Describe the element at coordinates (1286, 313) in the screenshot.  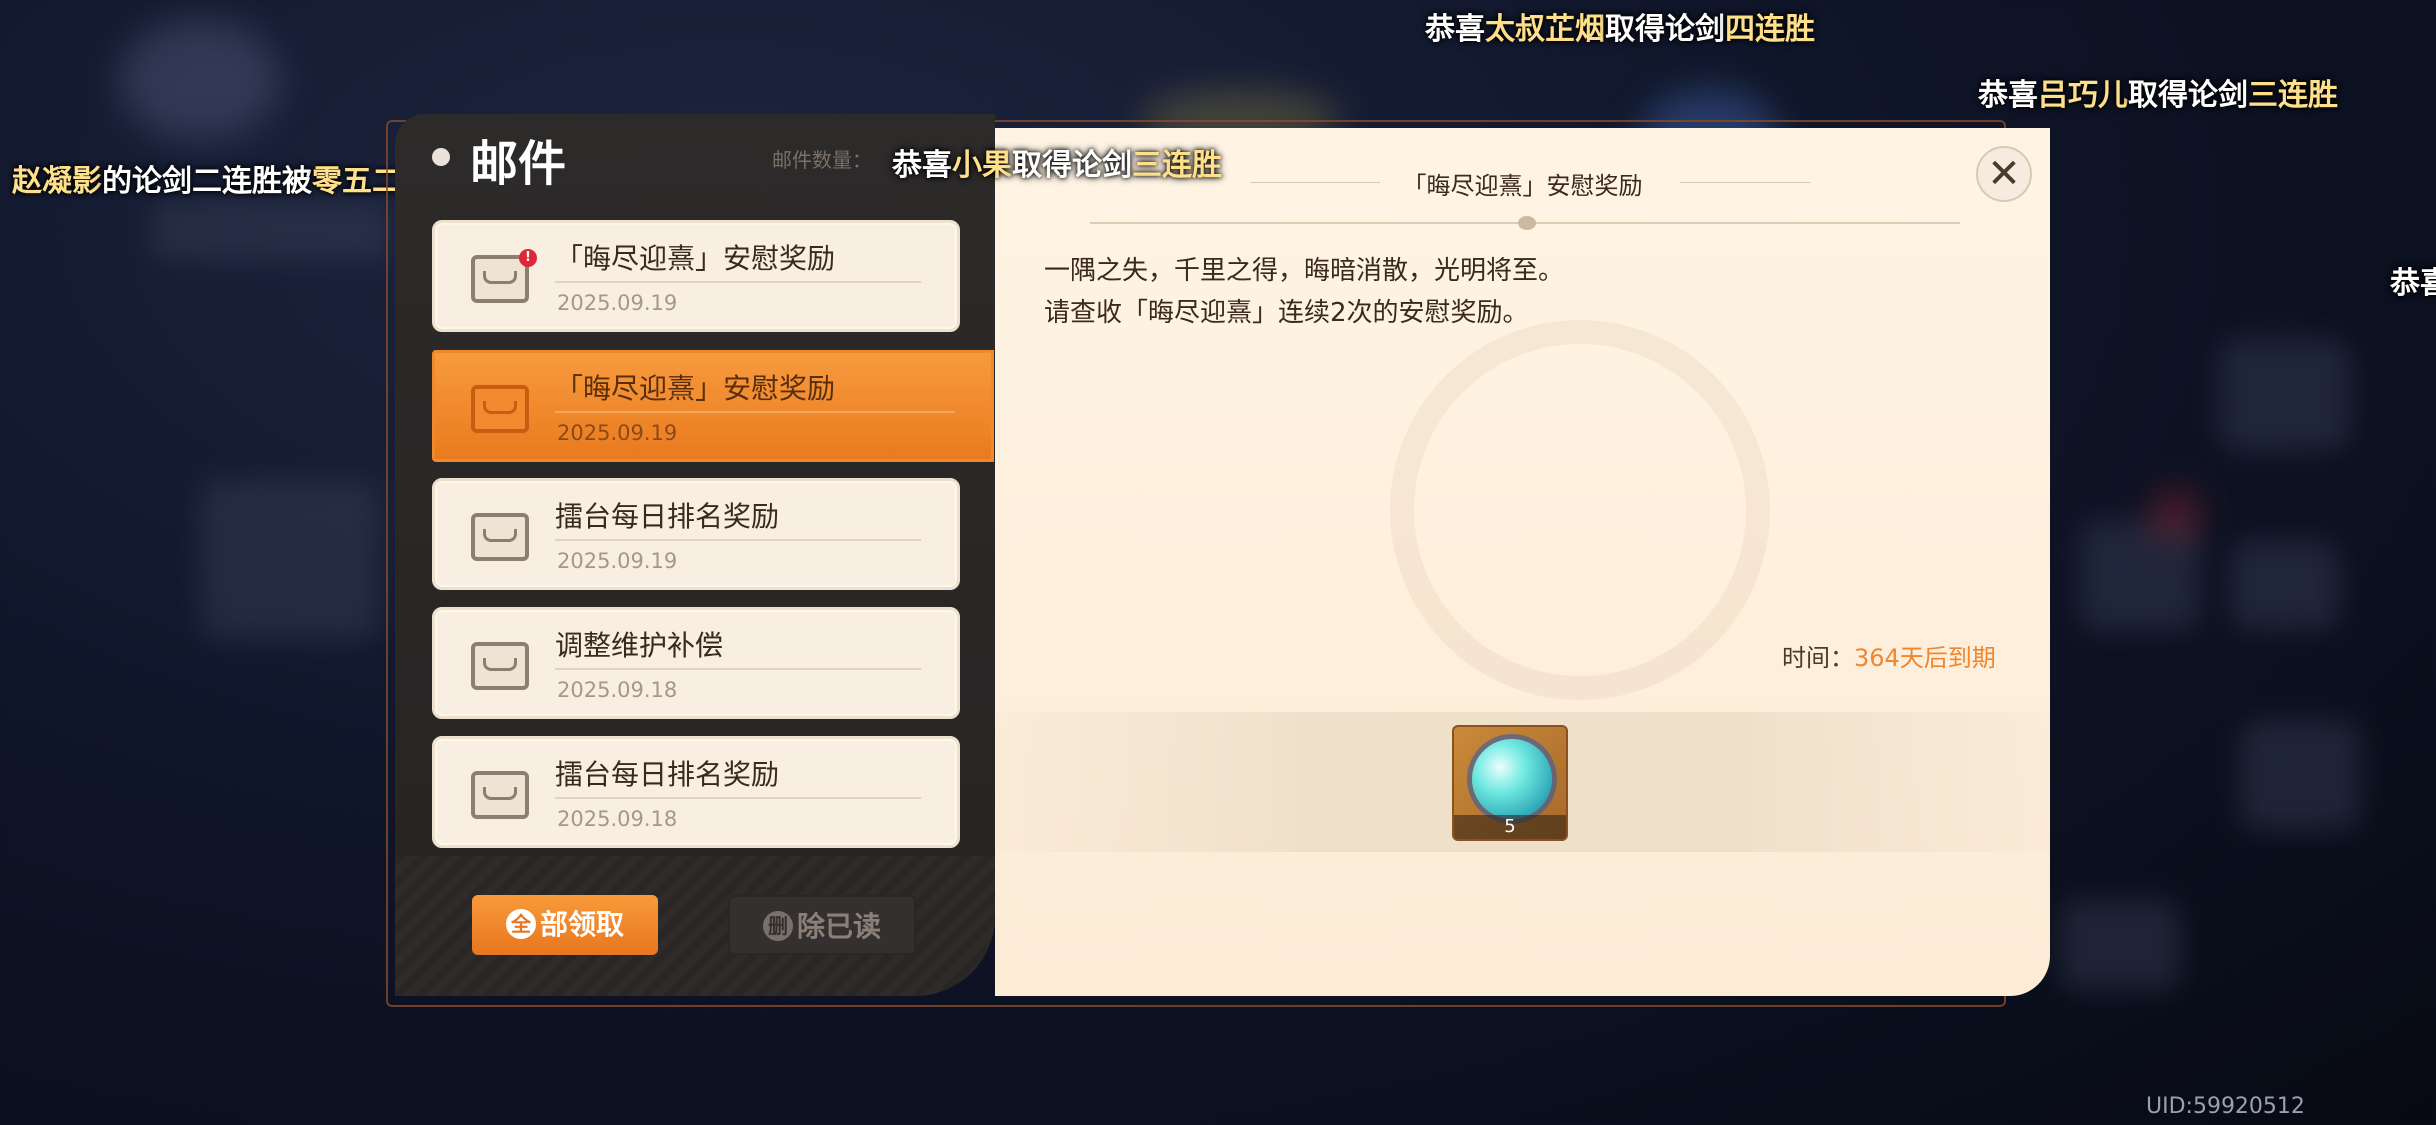
I see `detail-body-line: 请查收「晦尽迎熹」连续2次的安慰奖励。` at that location.